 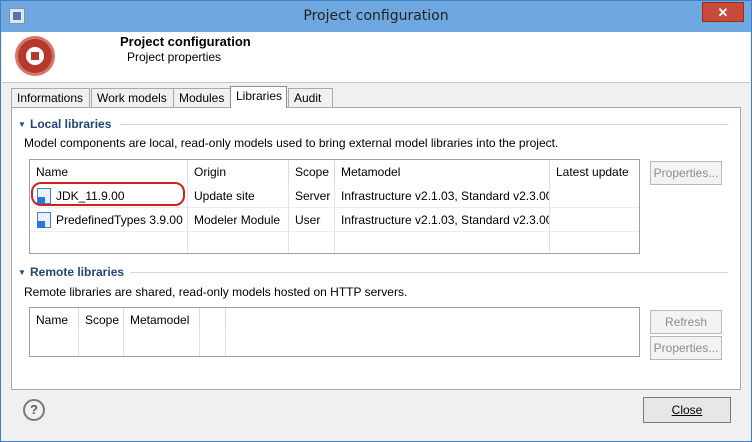 I want to click on local-libraries-title: Local libraries, so click(x=71, y=124).